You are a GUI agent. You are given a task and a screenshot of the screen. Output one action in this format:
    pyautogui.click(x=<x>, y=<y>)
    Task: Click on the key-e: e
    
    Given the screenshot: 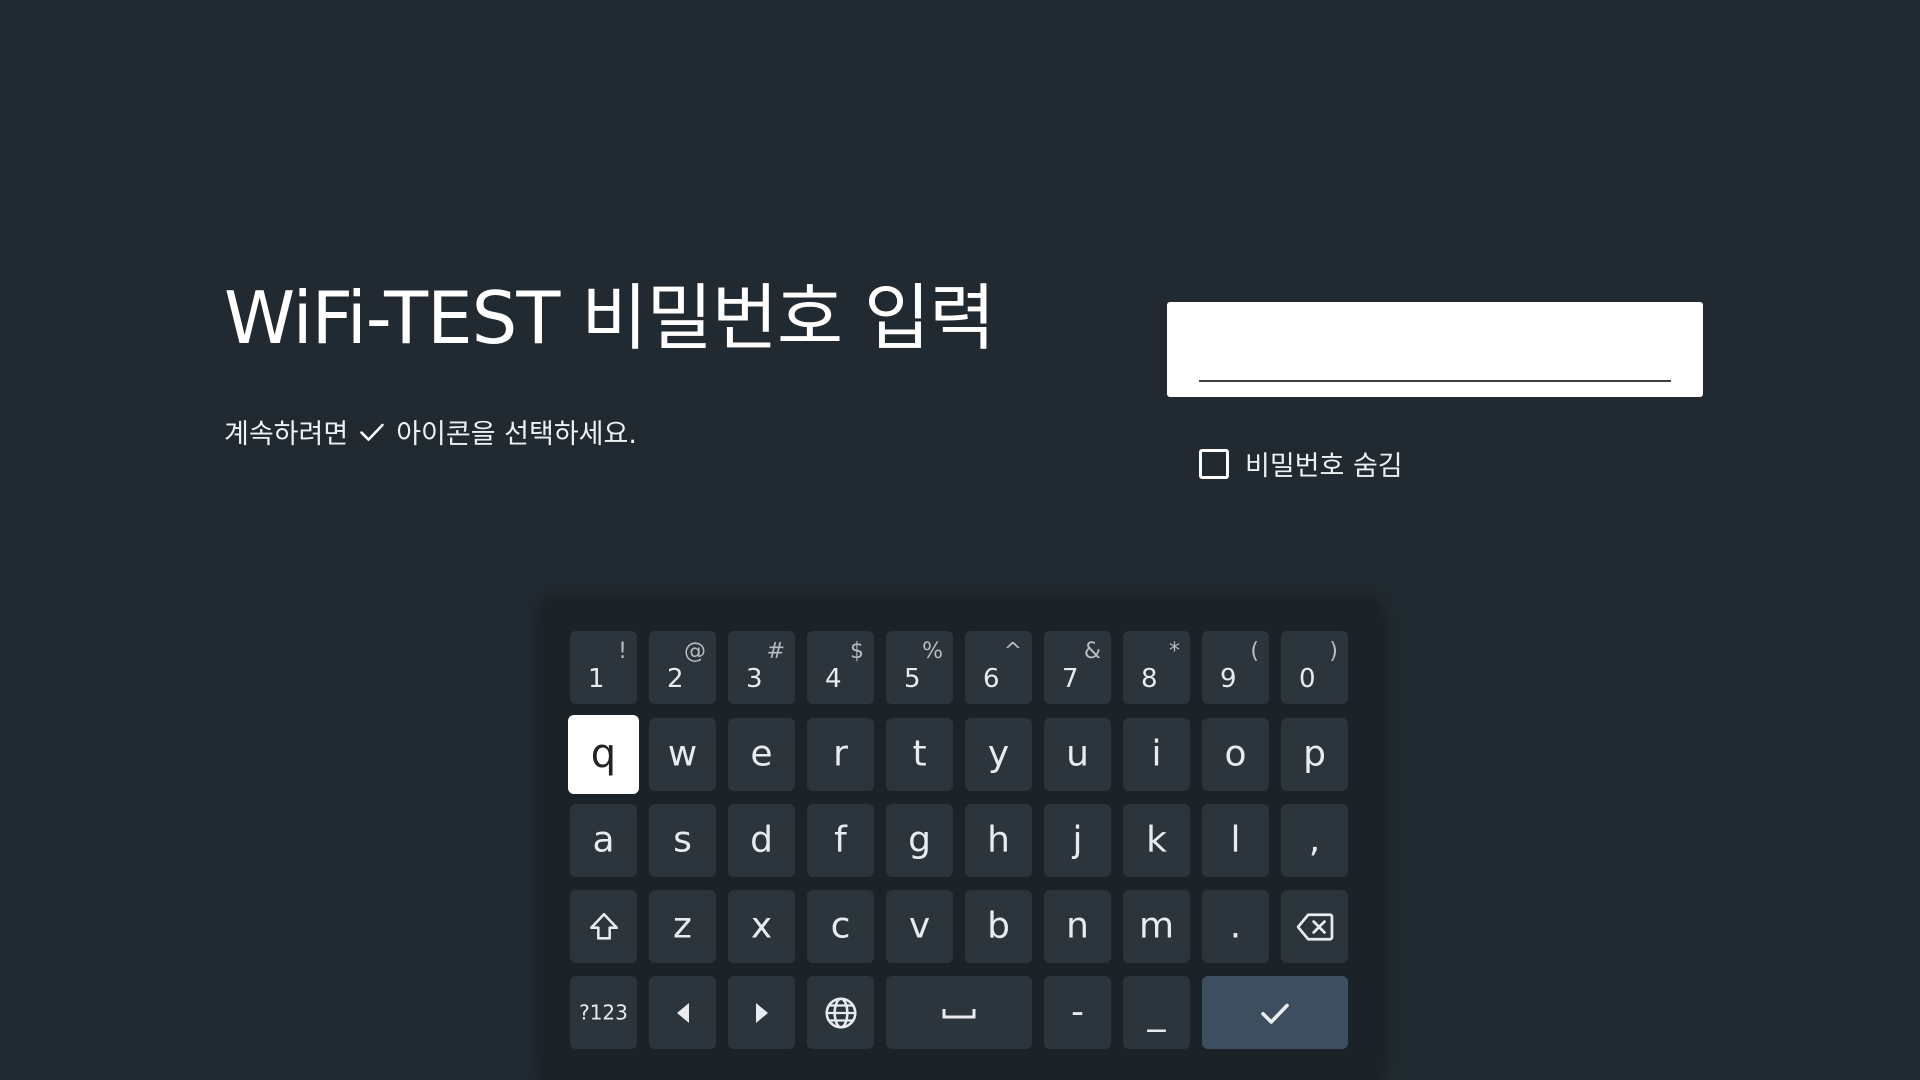 What is the action you would take?
    pyautogui.click(x=761, y=754)
    